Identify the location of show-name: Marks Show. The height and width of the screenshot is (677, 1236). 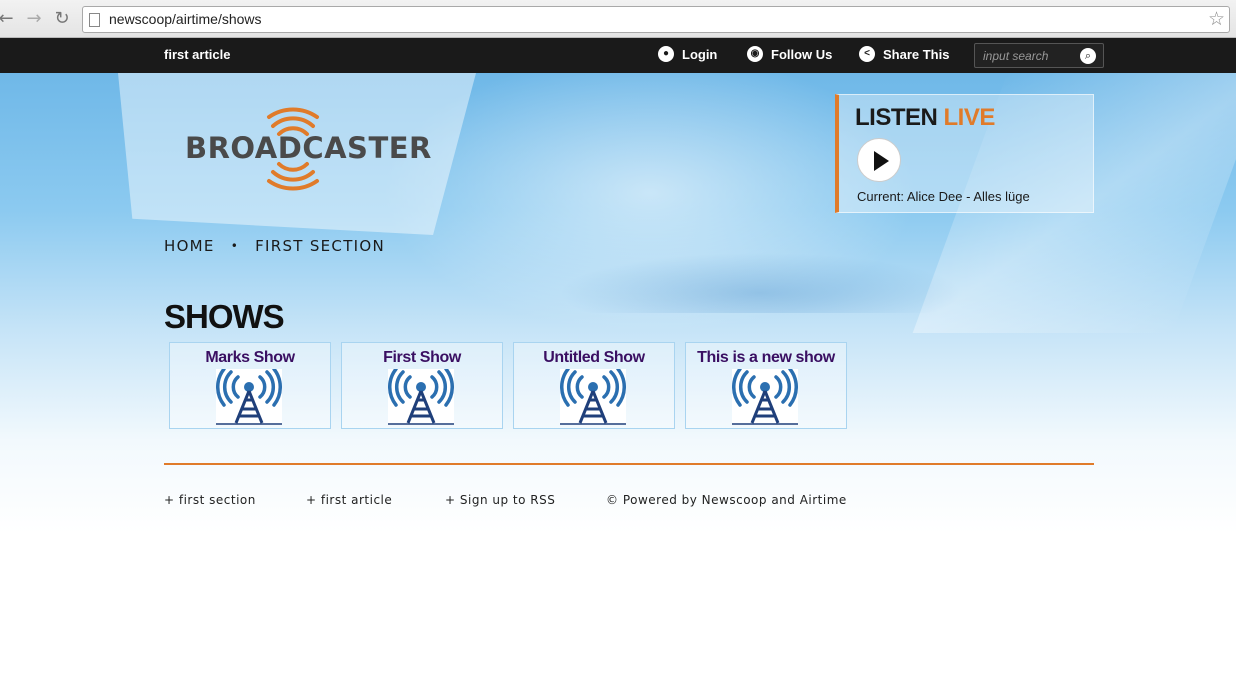
(250, 358).